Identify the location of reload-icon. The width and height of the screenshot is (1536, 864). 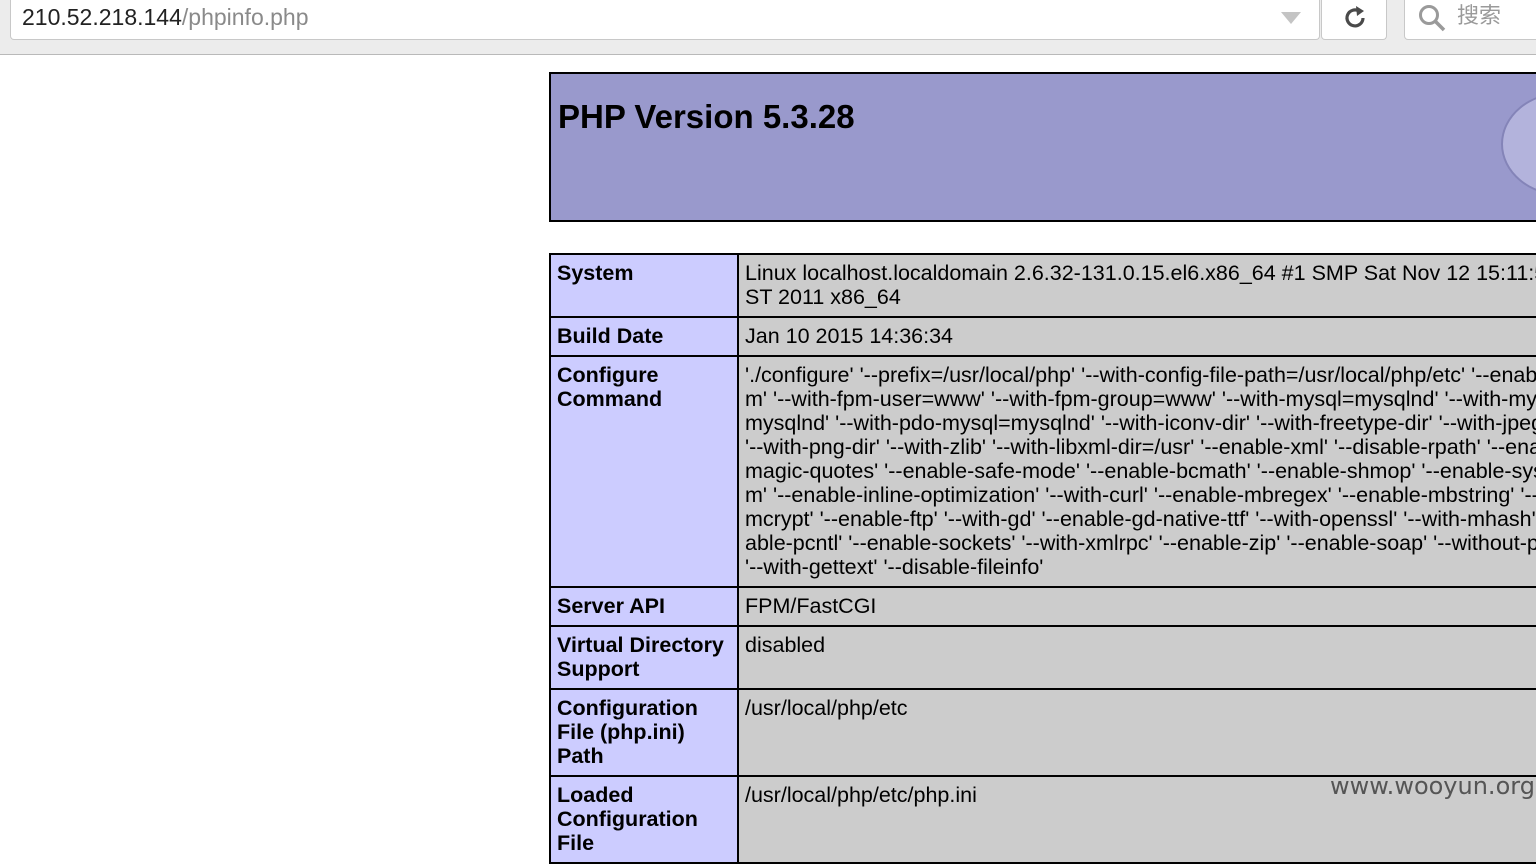
(1355, 17).